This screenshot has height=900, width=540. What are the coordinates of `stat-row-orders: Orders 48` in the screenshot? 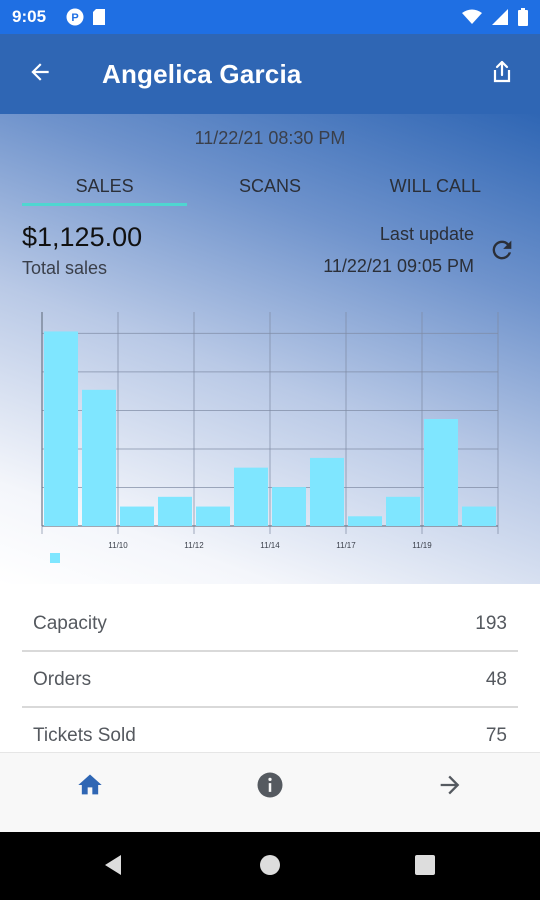 It's located at (270, 680).